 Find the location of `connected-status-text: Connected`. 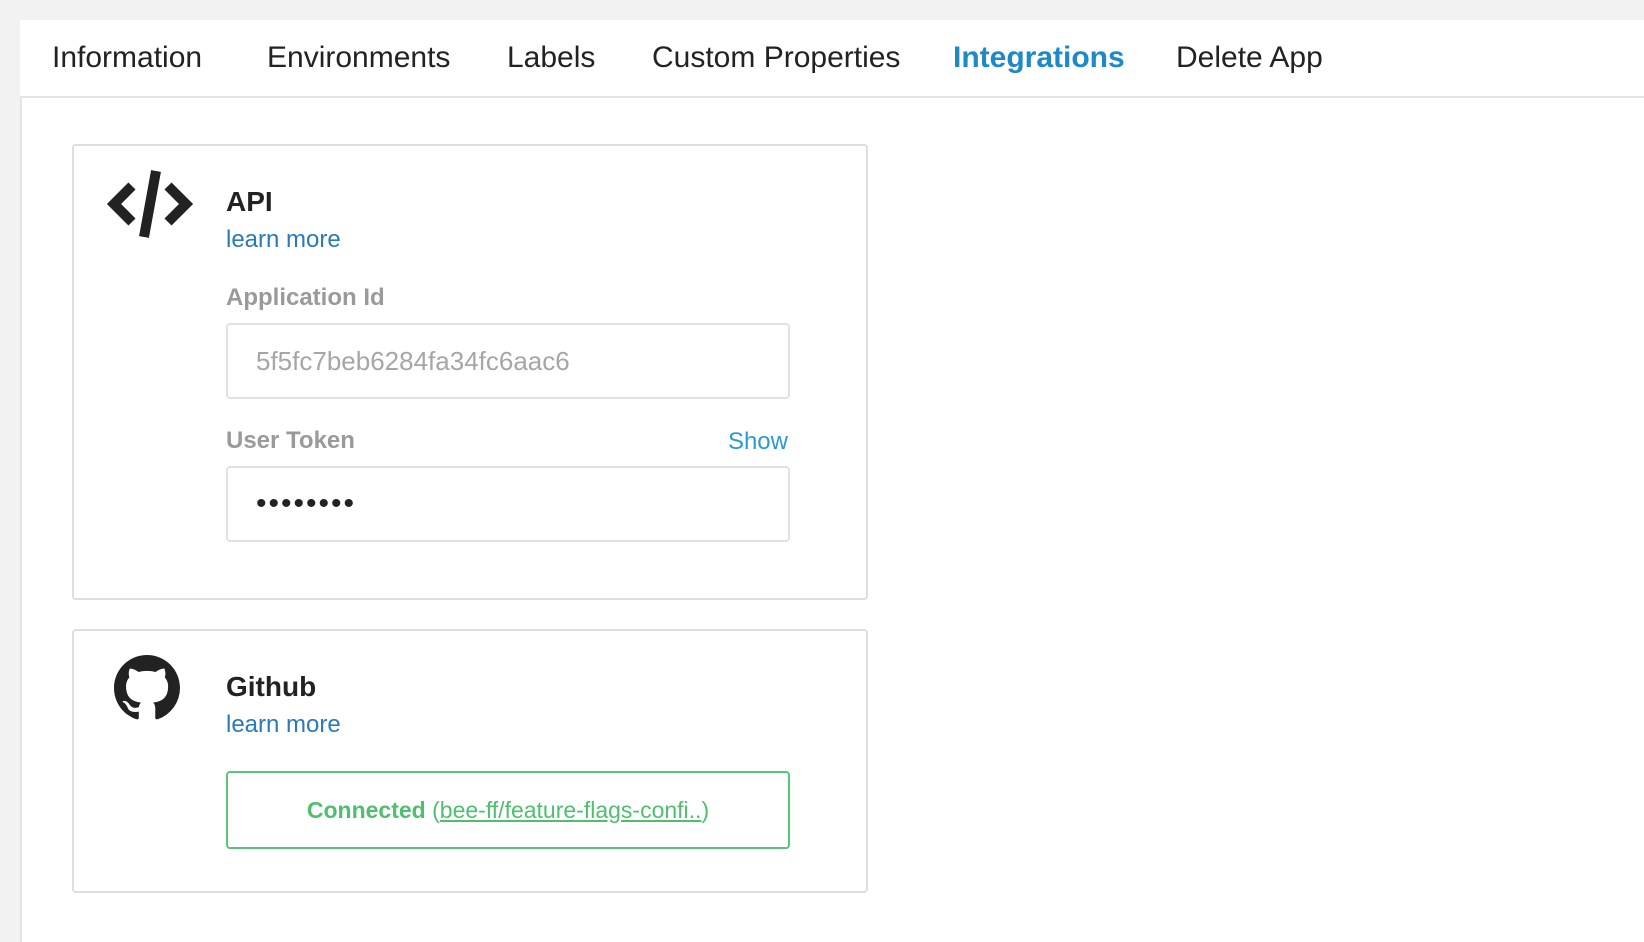

connected-status-text: Connected is located at coordinates (366, 810).